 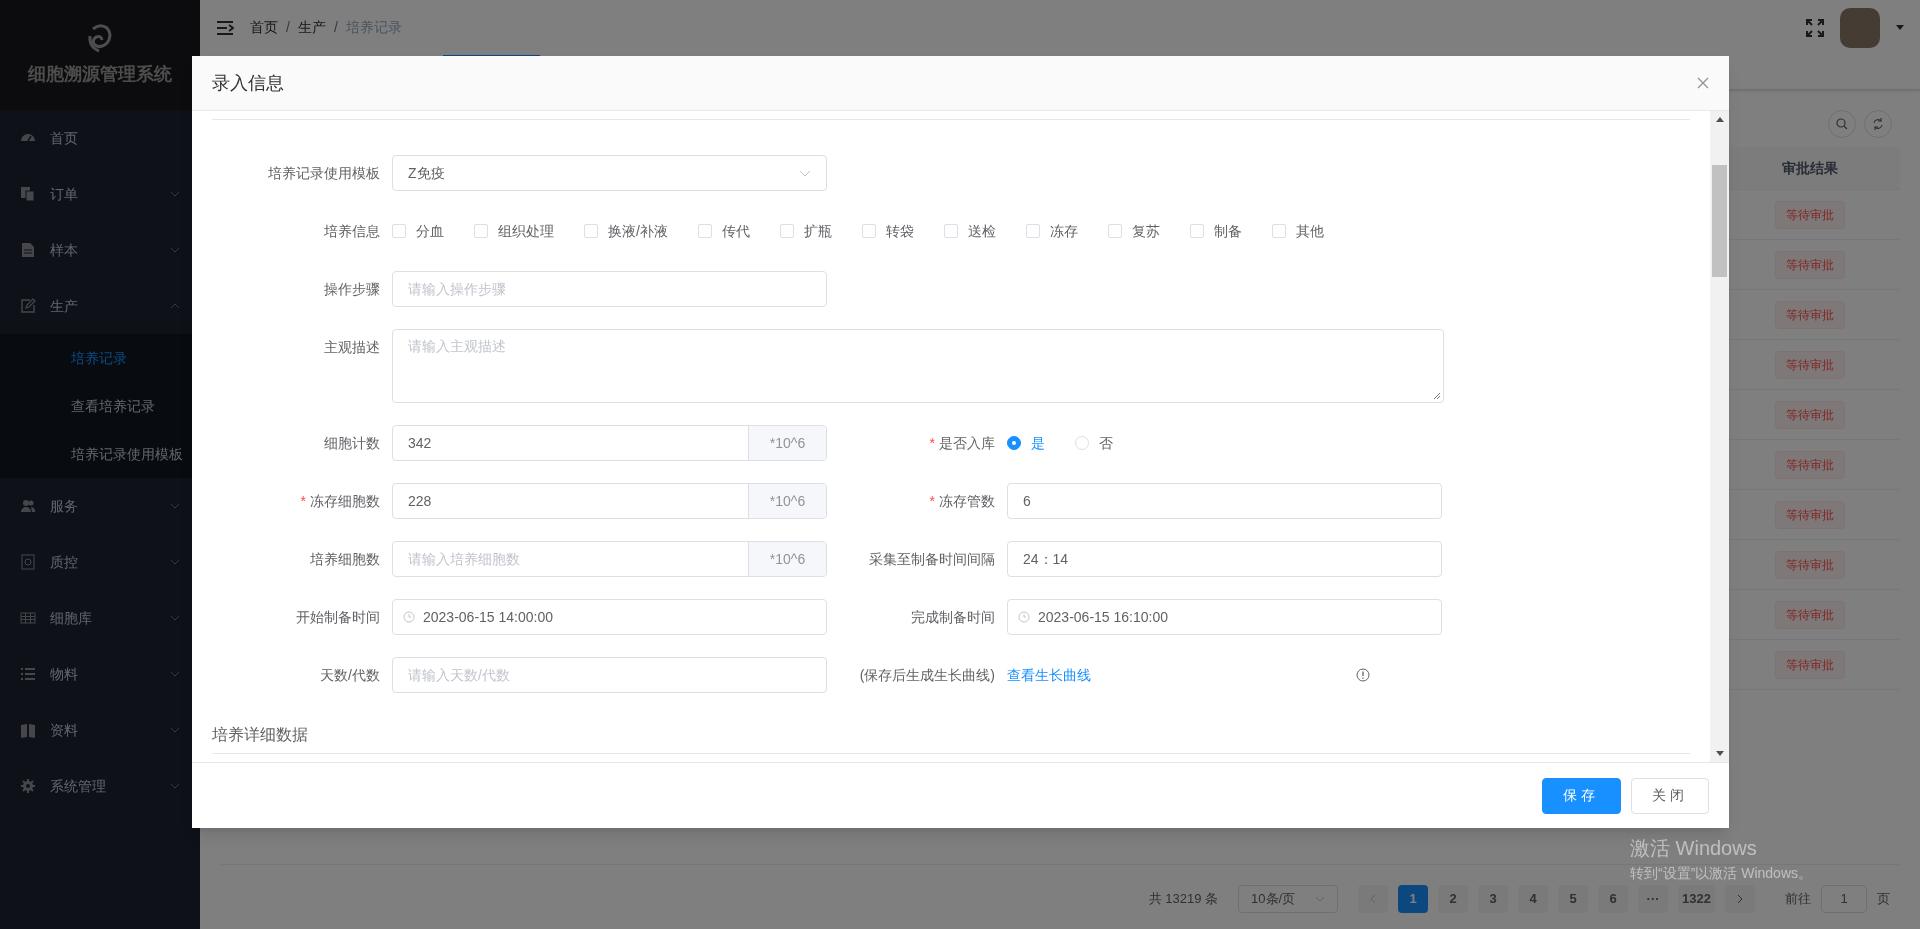 What do you see at coordinates (100, 250) in the screenshot?
I see `menu-item: 样本` at bounding box center [100, 250].